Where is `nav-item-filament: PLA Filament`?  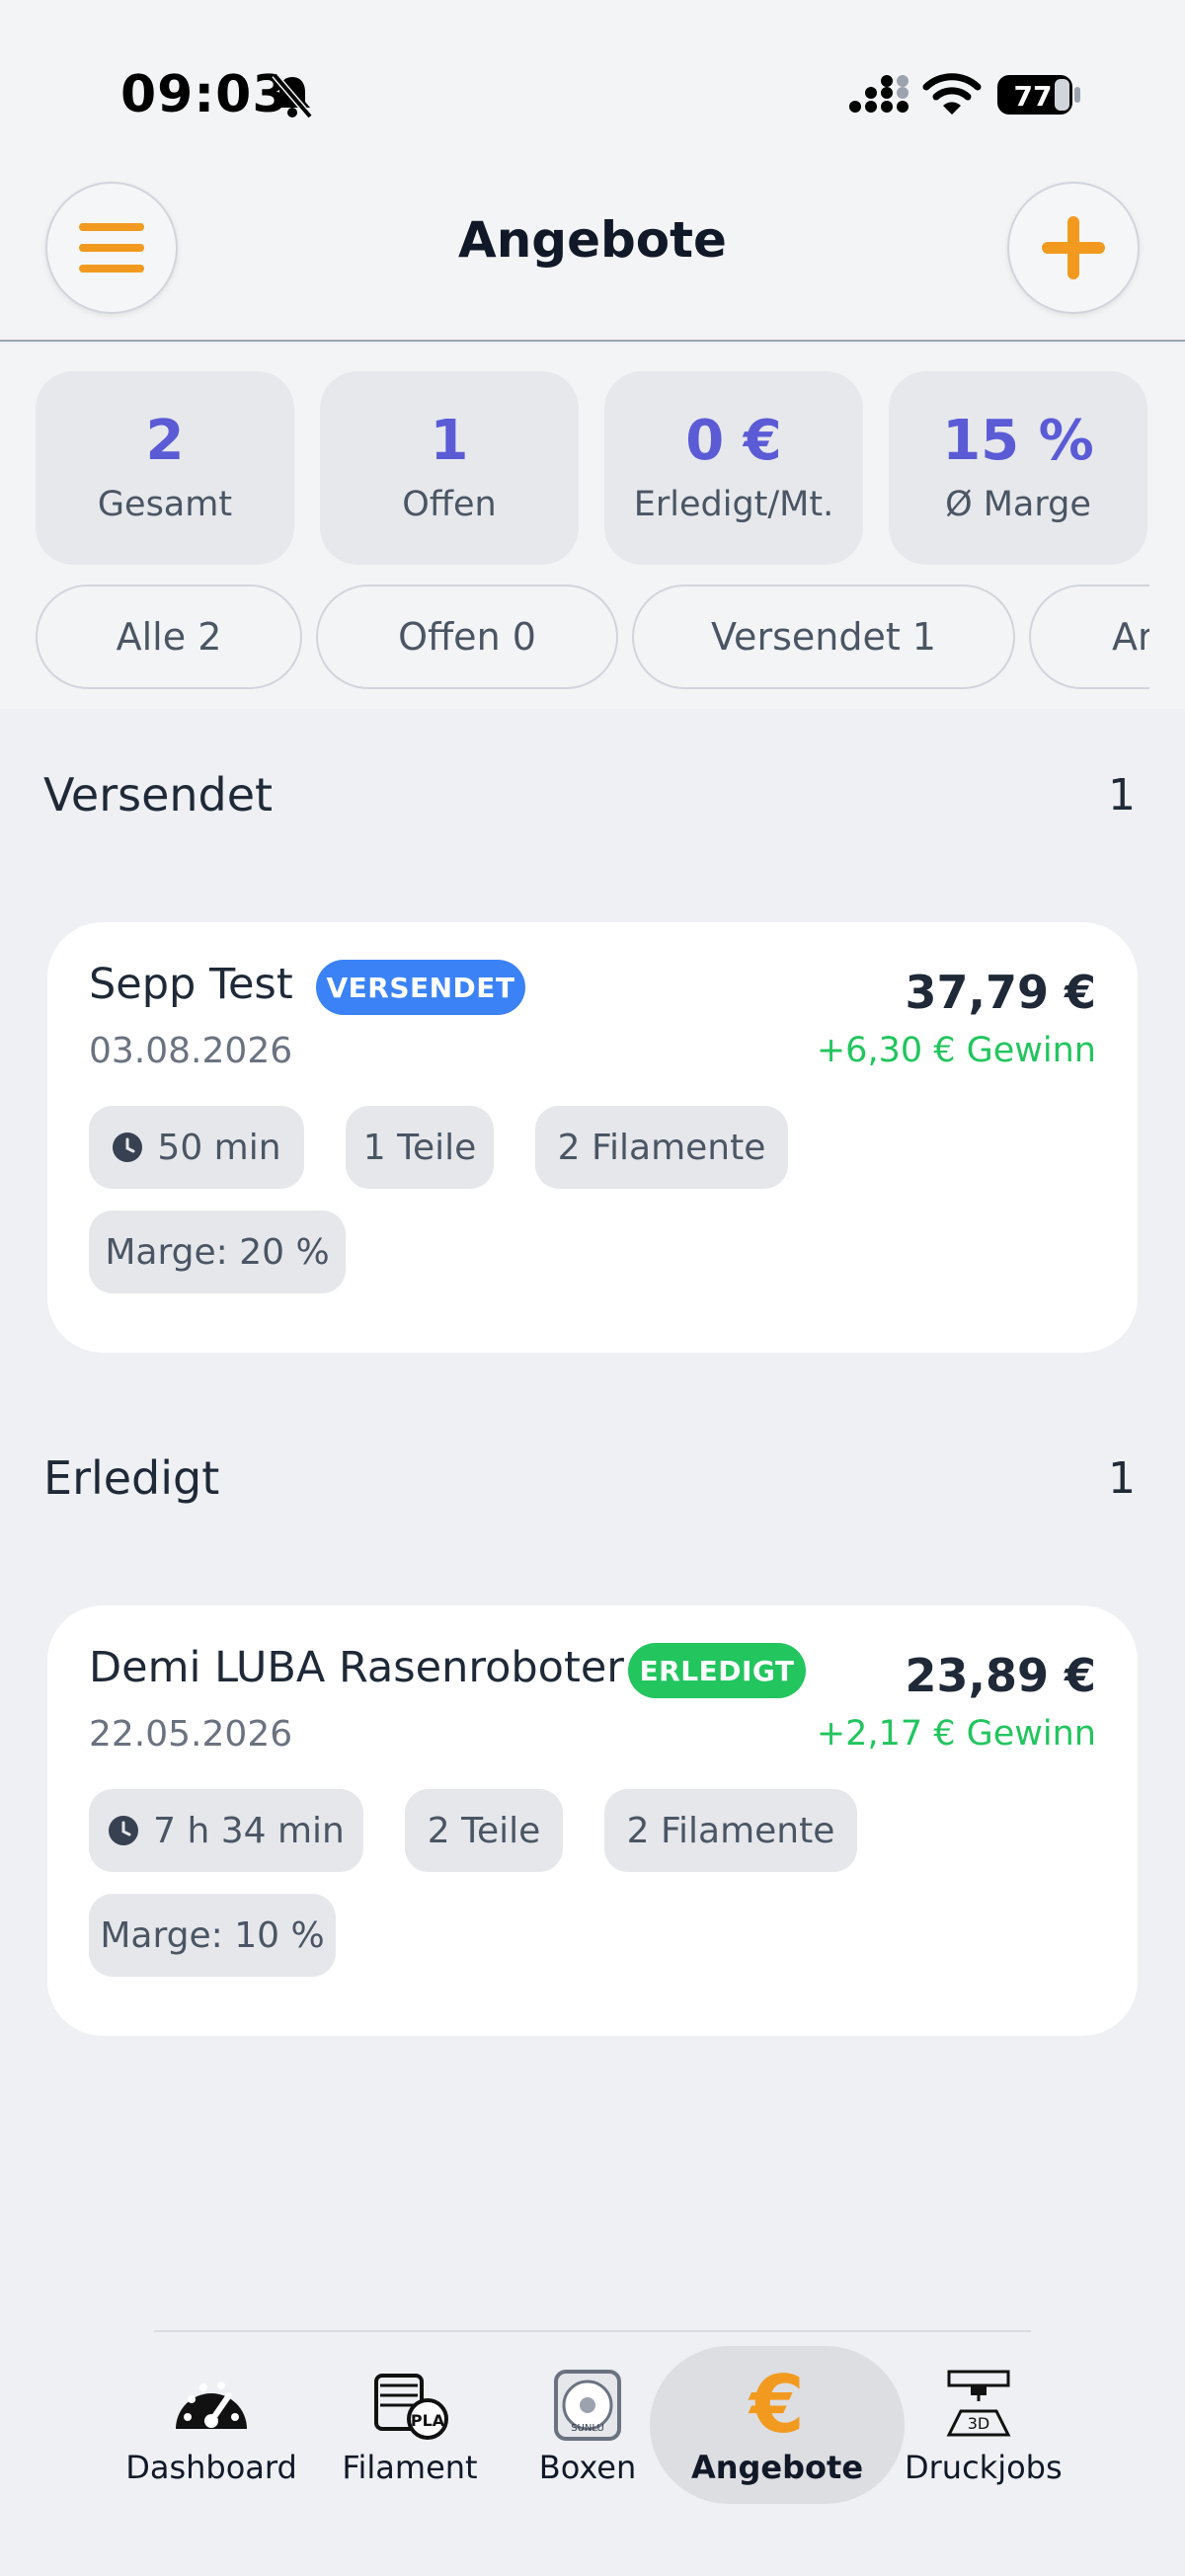 nav-item-filament: PLA Filament is located at coordinates (410, 2425).